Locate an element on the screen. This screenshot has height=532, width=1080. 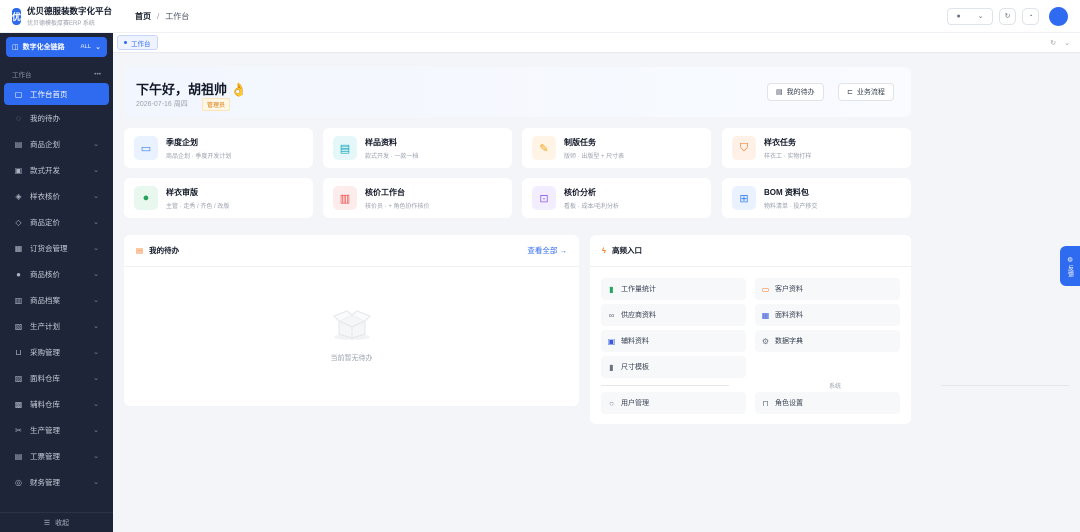
sidebar-item: ▤ 工票管理 ⌄ is located at coordinates (56, 456).